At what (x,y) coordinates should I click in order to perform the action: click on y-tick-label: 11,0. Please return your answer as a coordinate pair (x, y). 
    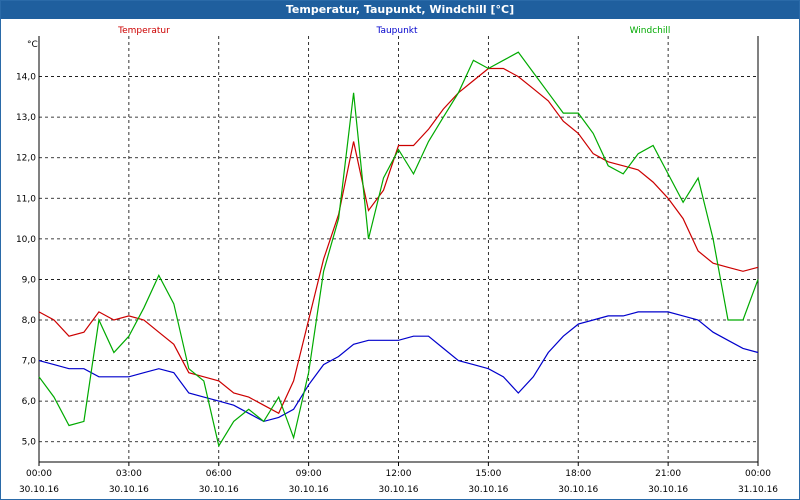
    Looking at the image, I should click on (26, 199).